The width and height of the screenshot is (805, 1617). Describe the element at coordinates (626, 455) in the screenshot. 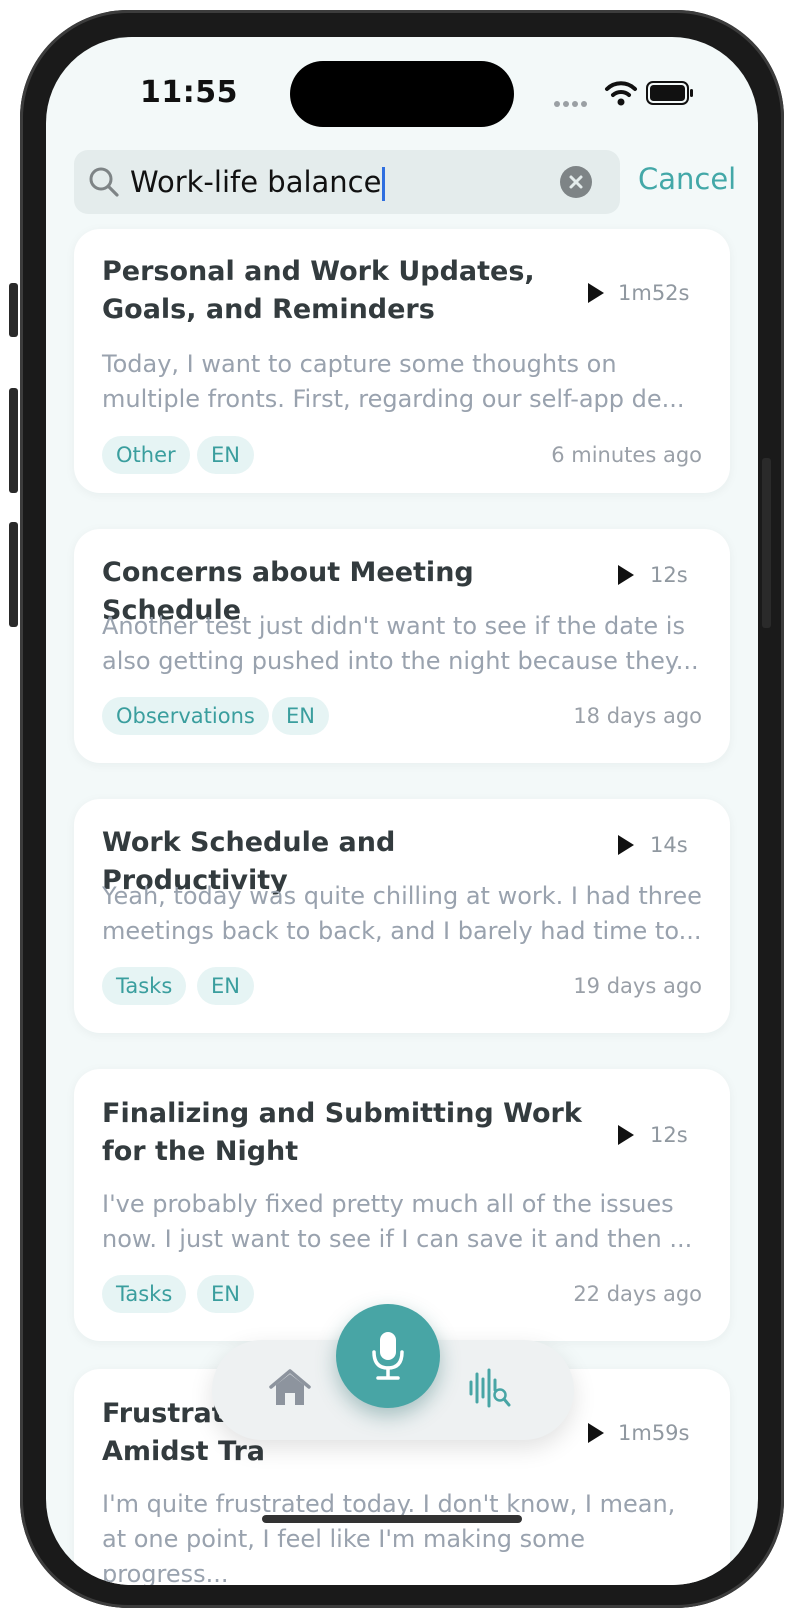

I see `recording-age: 6 minutes ago` at that location.